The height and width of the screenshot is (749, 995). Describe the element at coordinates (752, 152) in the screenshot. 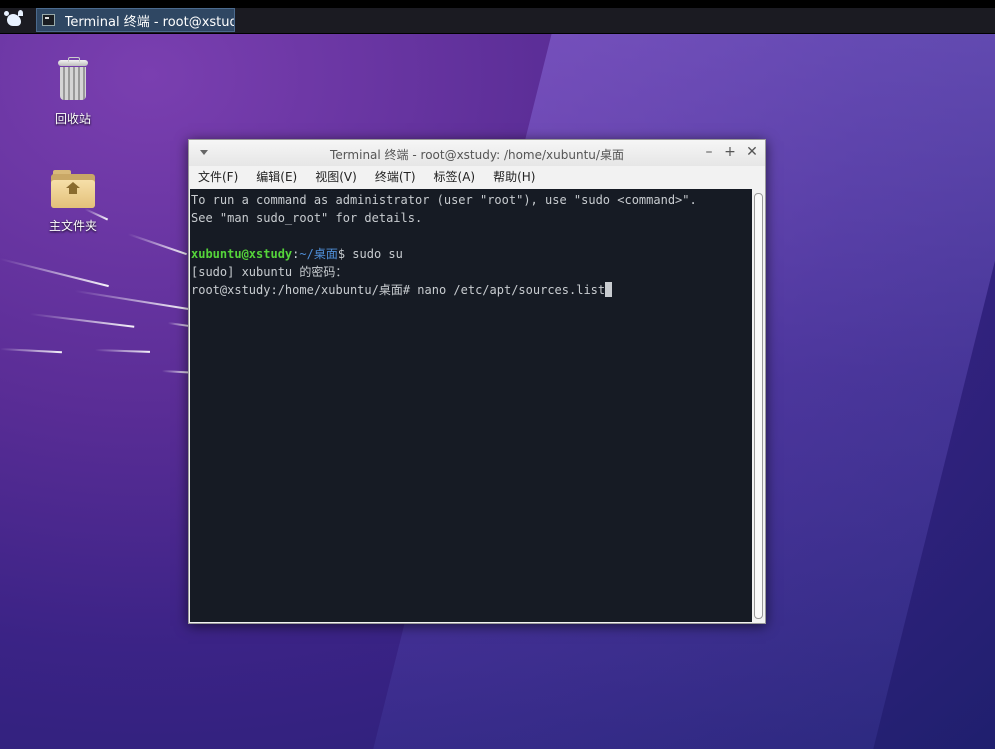

I see `close-icon: ✕` at that location.